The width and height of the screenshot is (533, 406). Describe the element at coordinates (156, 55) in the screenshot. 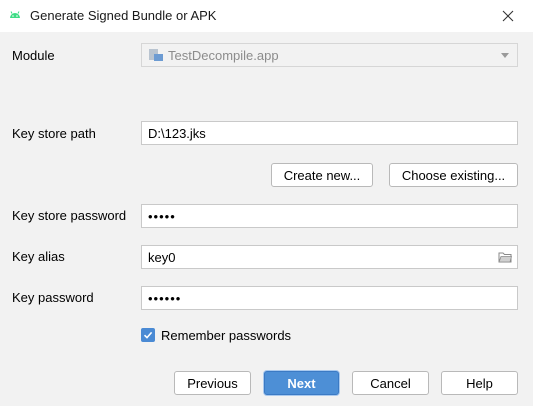

I see `module-icon` at that location.